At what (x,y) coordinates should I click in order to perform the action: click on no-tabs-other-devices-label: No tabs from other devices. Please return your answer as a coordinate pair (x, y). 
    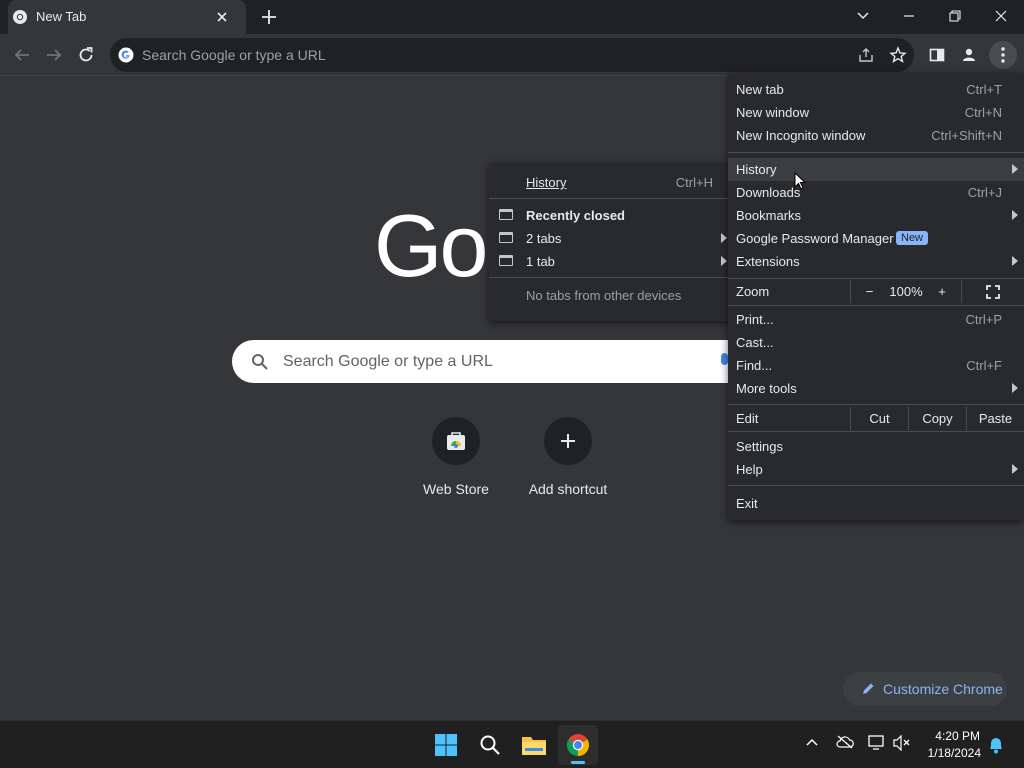
    Looking at the image, I should click on (604, 295).